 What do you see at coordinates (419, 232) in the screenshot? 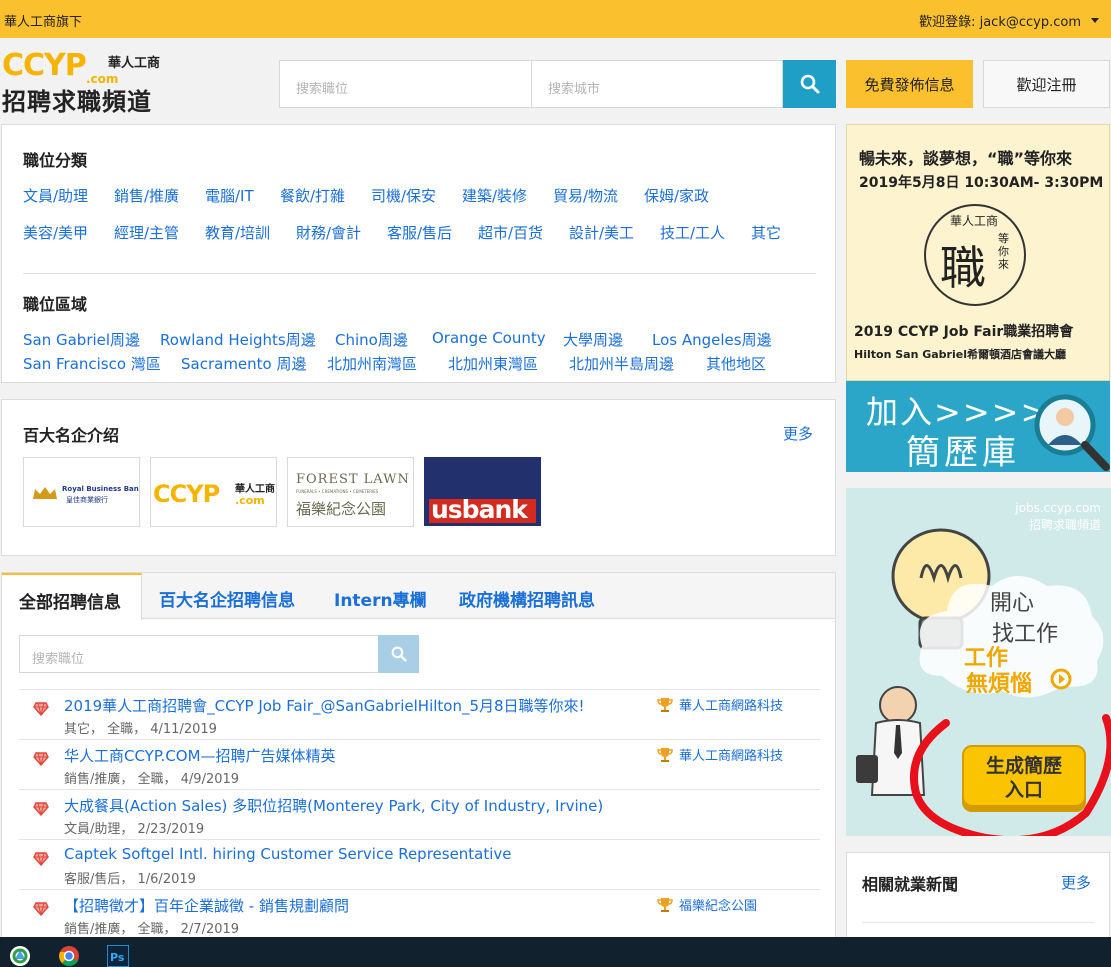
I see `category-link: 客服/售后` at bounding box center [419, 232].